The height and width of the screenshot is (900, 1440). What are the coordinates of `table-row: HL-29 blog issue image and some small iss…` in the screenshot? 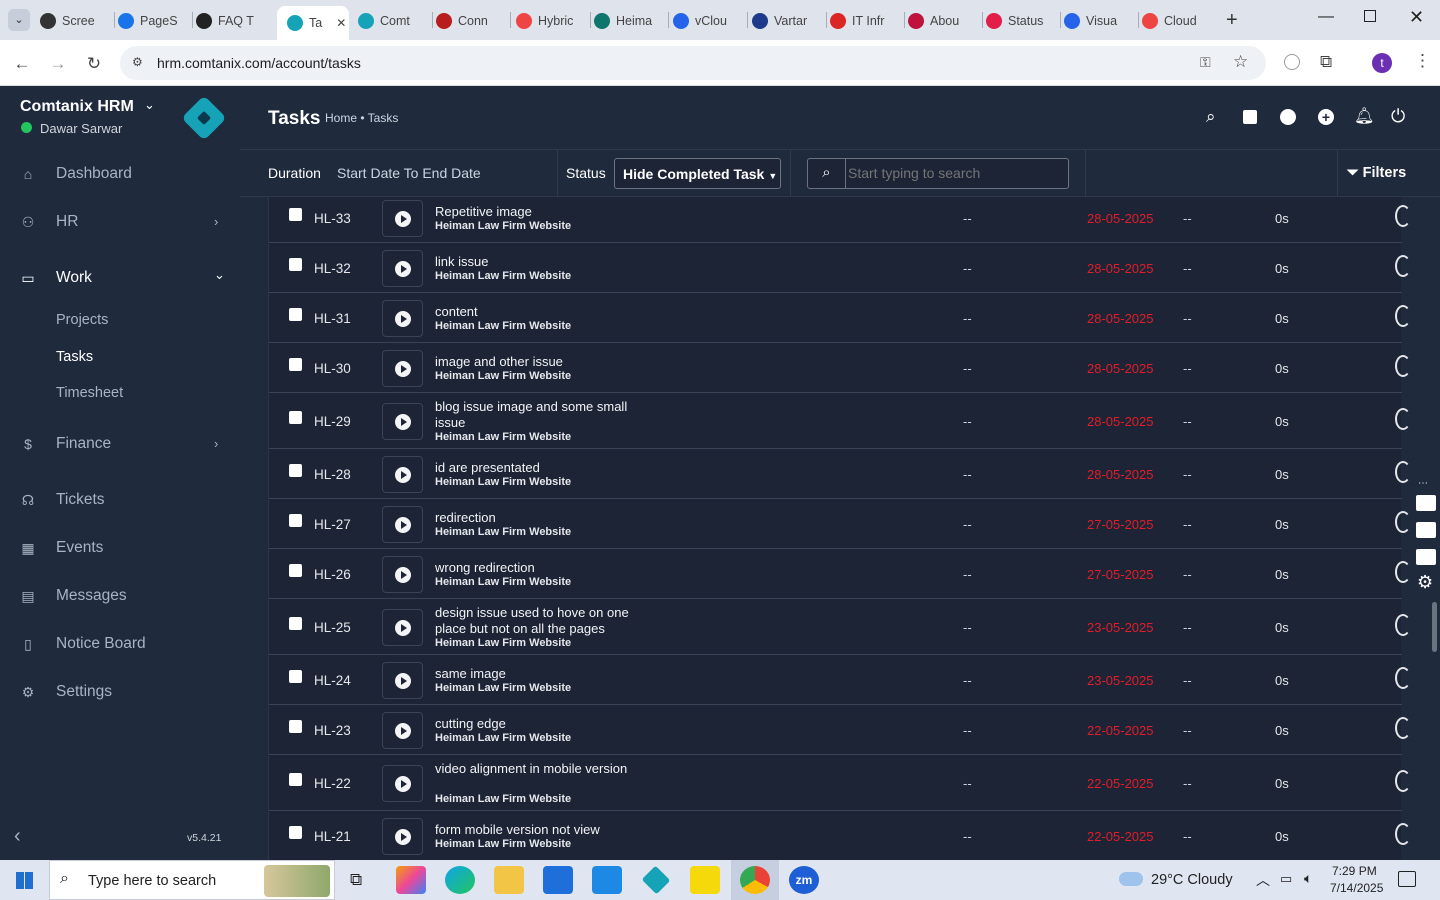 It's located at (840, 421).